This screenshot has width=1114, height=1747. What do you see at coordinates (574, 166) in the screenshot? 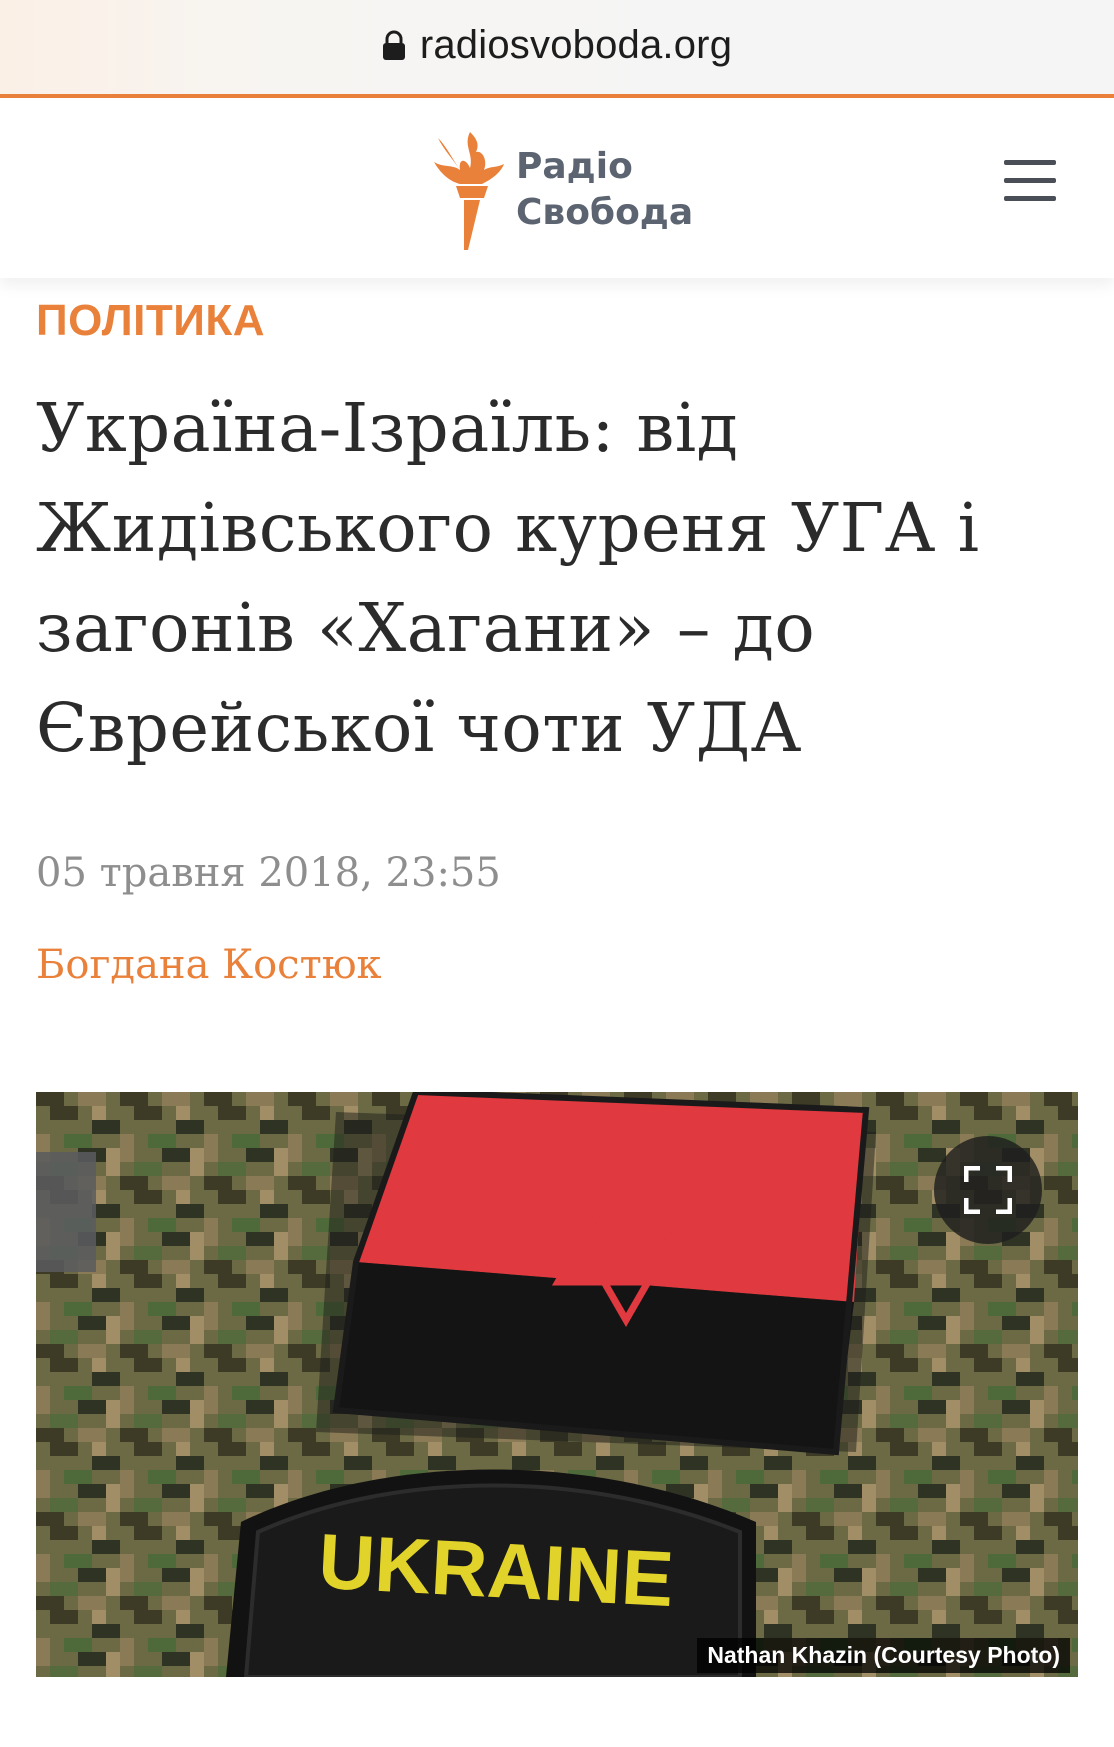
I see `logo-line-1: Радіо` at bounding box center [574, 166].